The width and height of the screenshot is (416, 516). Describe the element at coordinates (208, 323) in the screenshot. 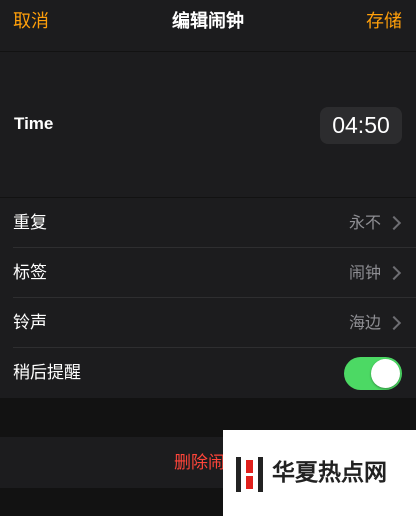

I see `sound-row: 铃声 海边` at that location.